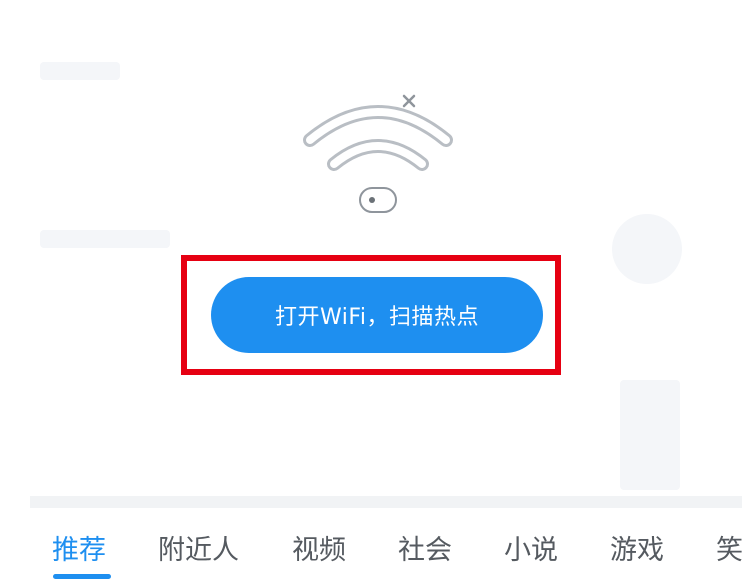 This screenshot has height=586, width=742. I want to click on close-icon, so click(409, 101).